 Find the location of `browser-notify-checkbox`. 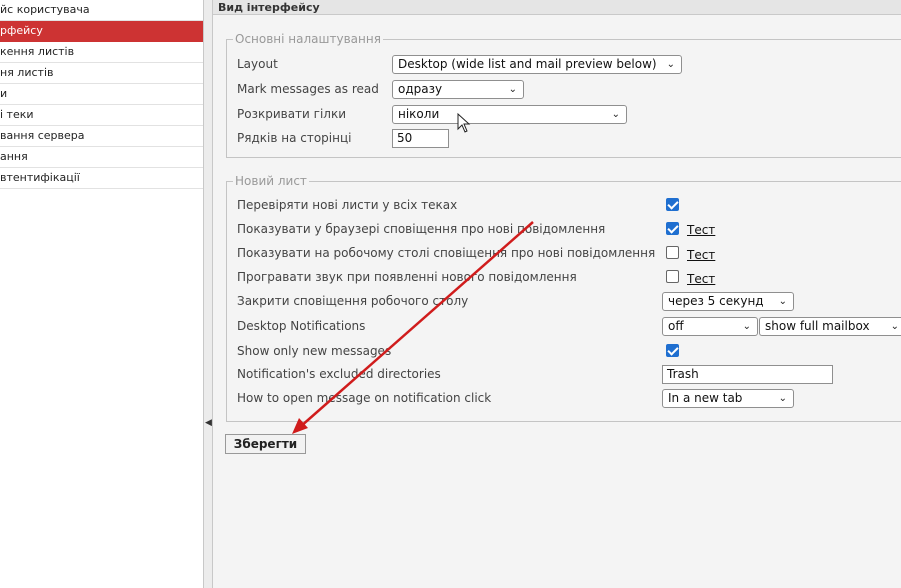

browser-notify-checkbox is located at coordinates (672, 228).